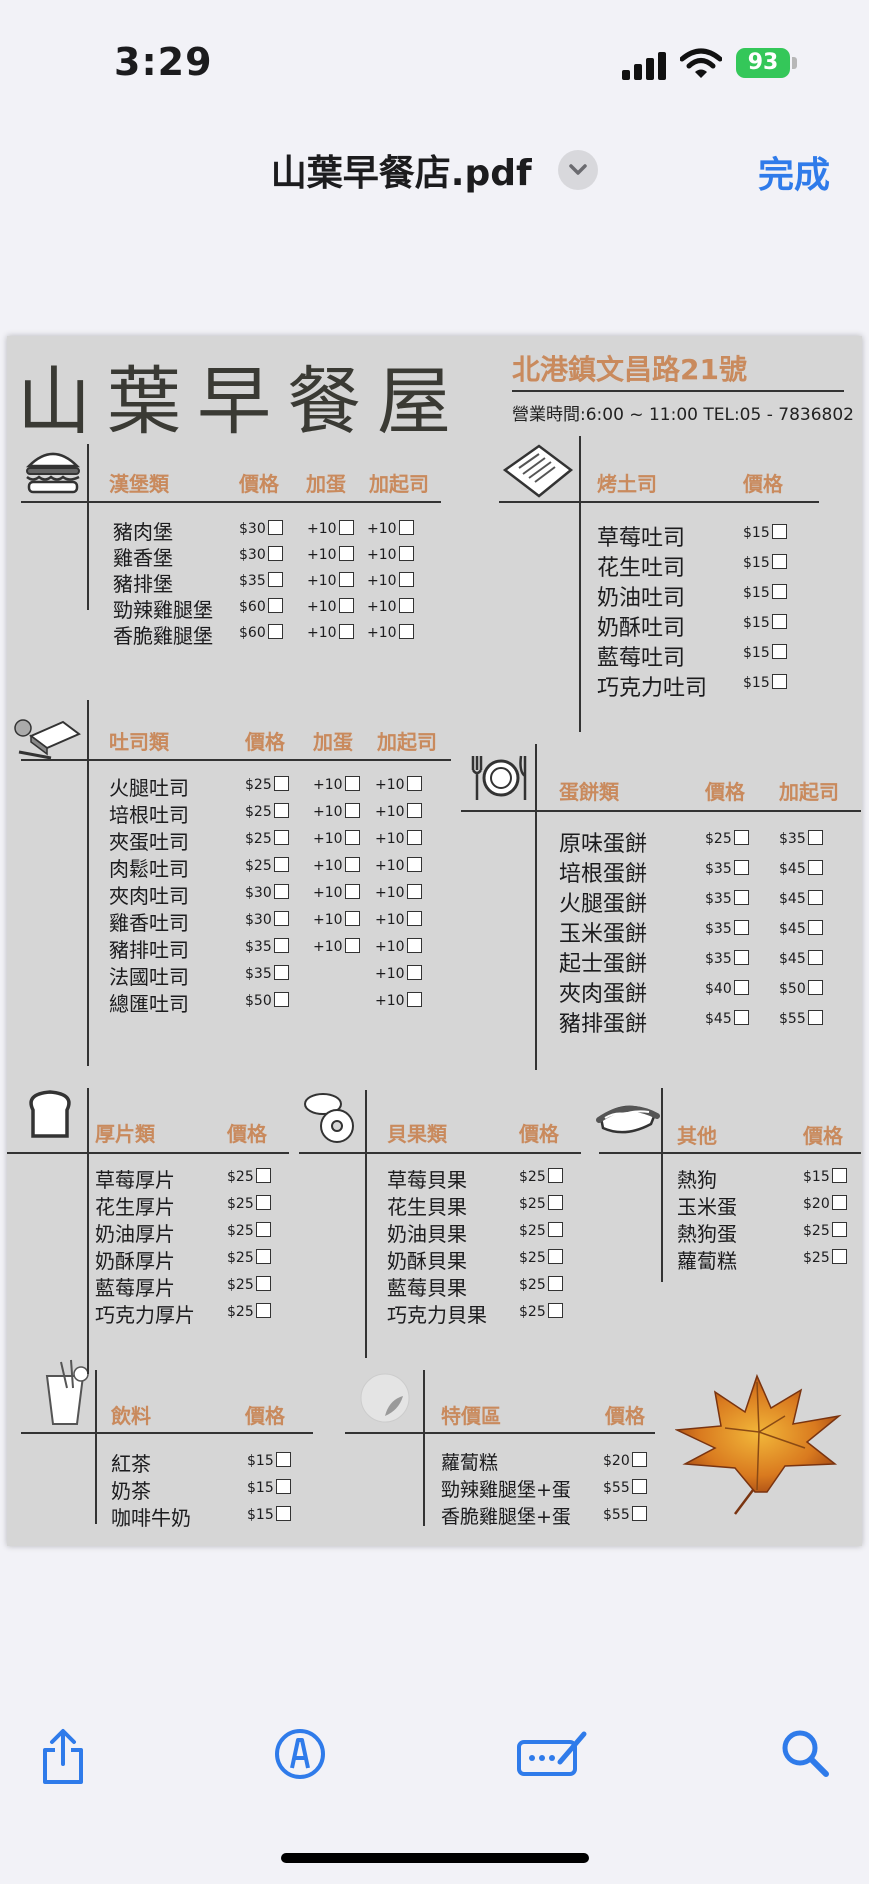  Describe the element at coordinates (578, 170) in the screenshot. I see `chevron-down-icon` at that location.